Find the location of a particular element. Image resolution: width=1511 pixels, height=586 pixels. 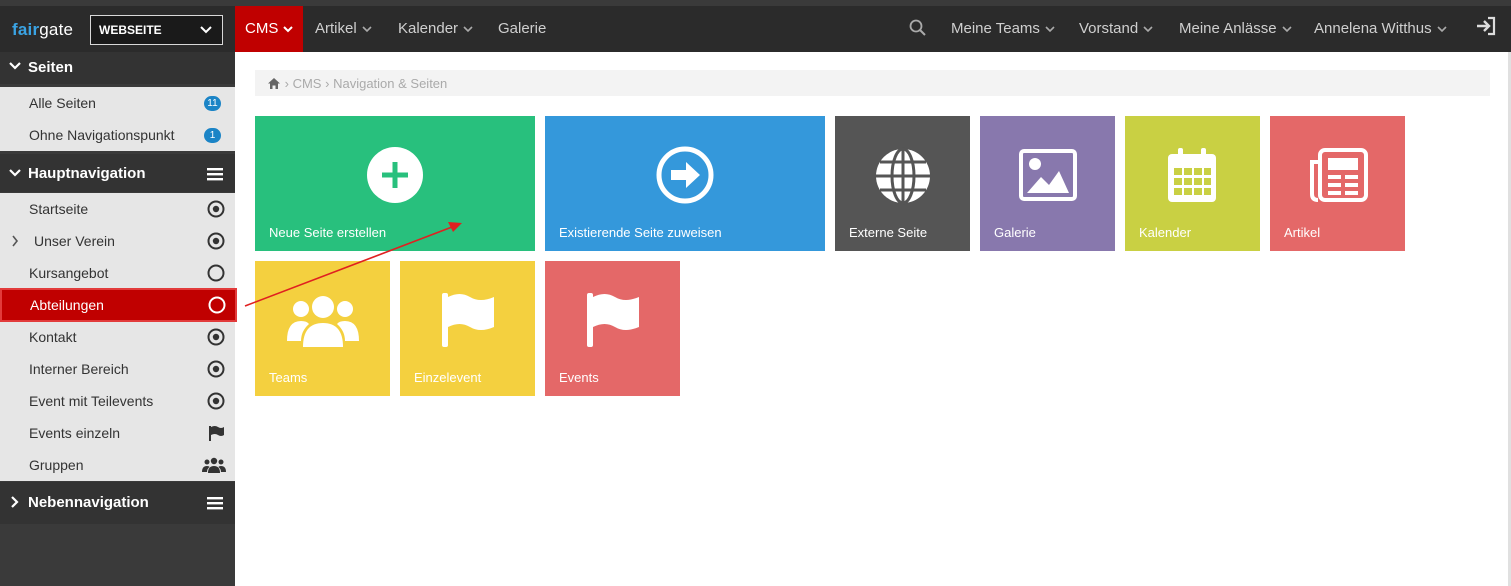

breadcrumb-cms: CMS is located at coordinates (307, 83).